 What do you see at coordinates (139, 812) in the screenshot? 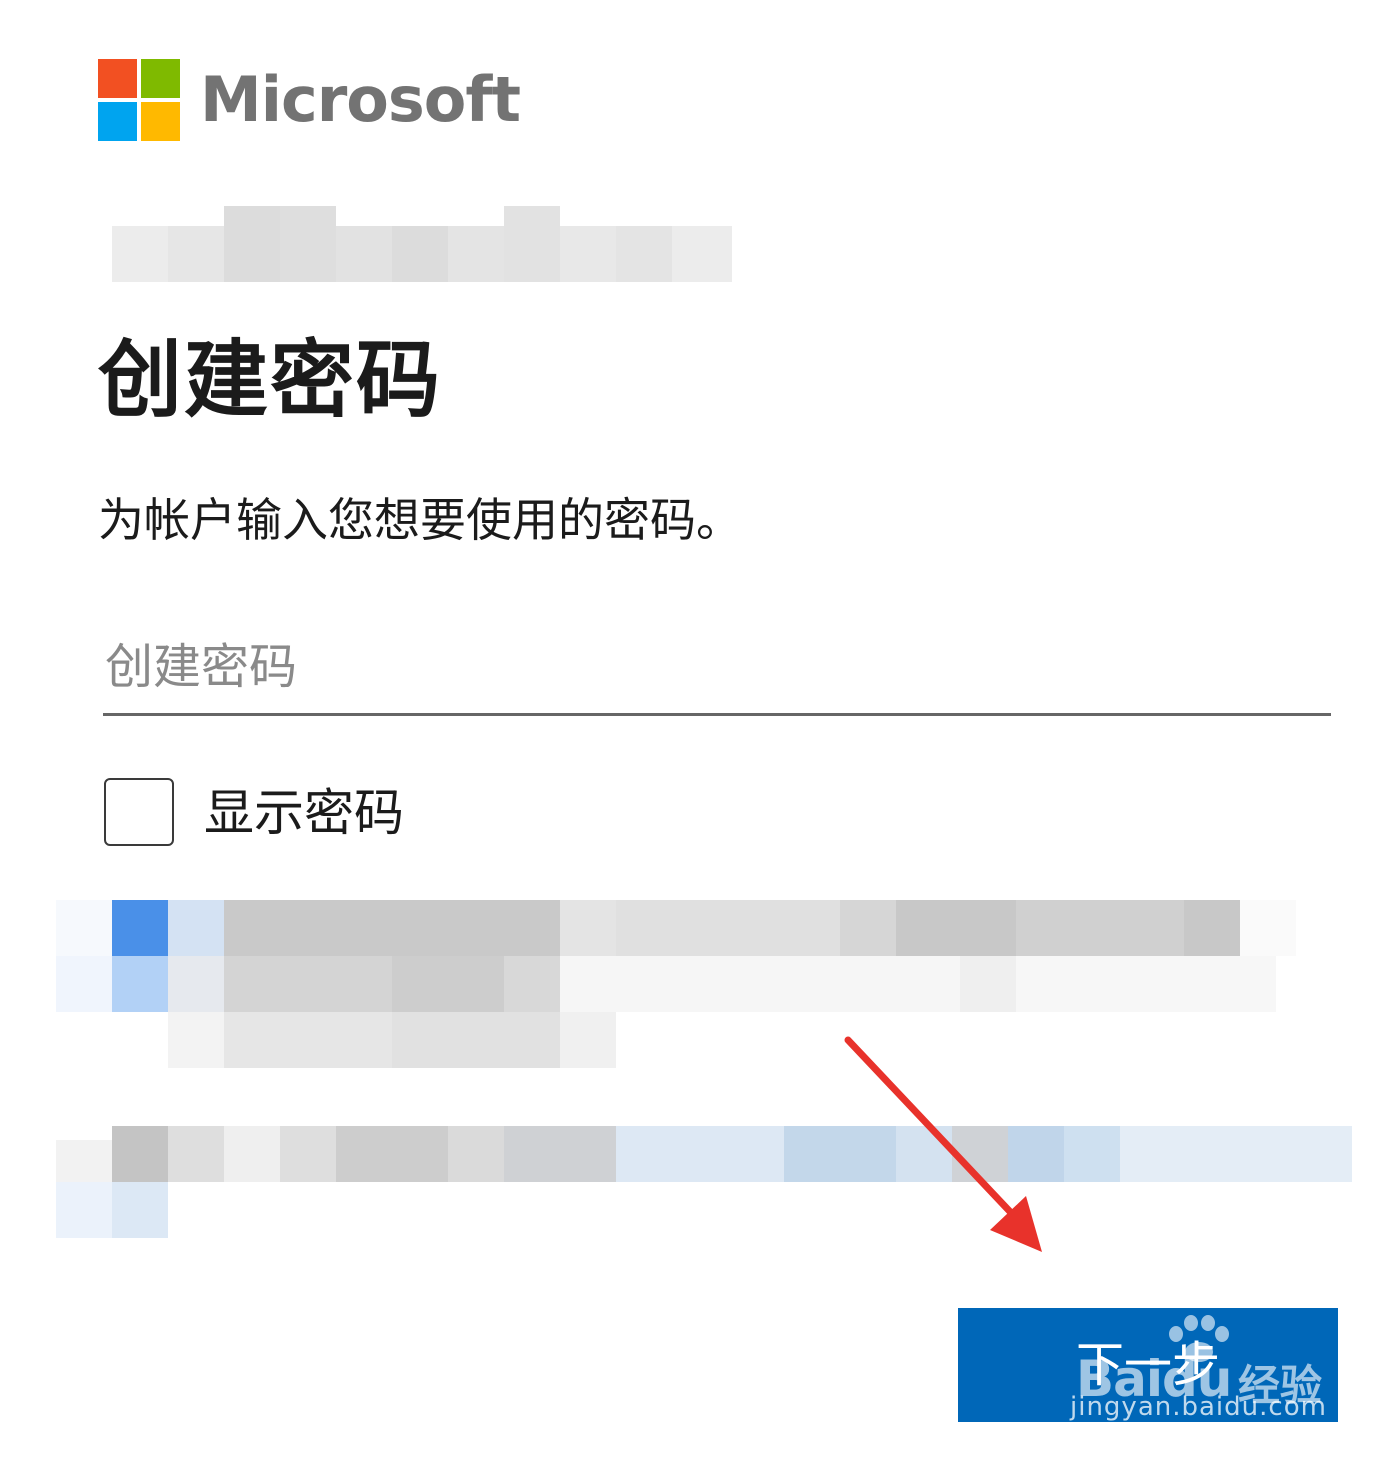
I see `show-password-checkbox` at bounding box center [139, 812].